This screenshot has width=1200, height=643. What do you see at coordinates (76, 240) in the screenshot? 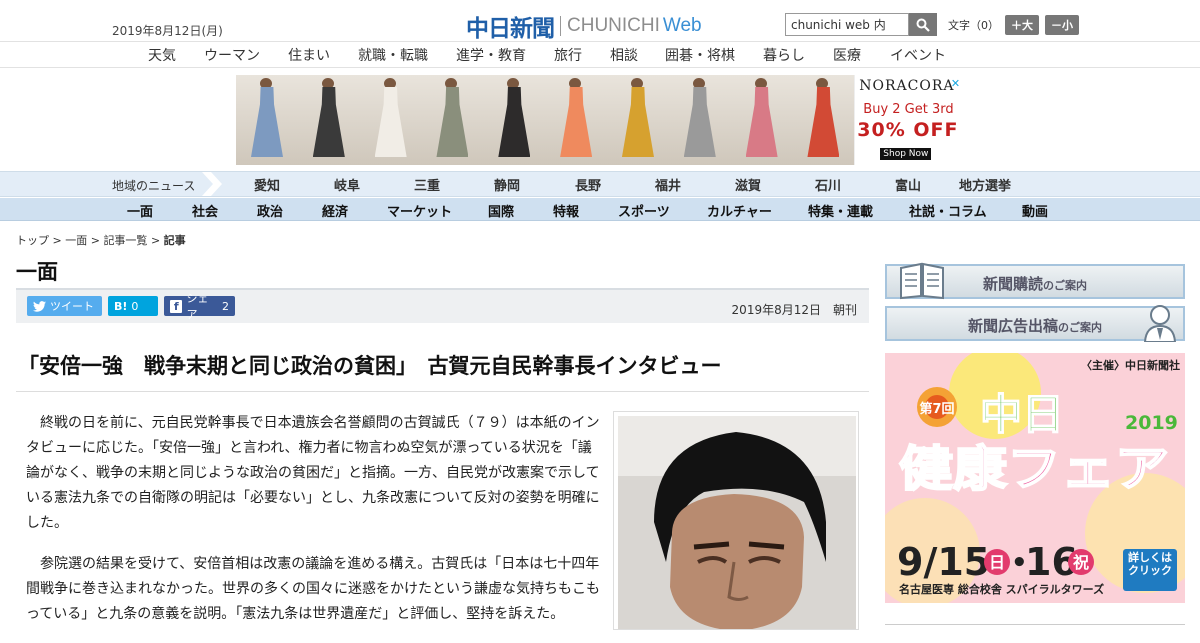
I see `breadcrumb-section: 一面` at bounding box center [76, 240].